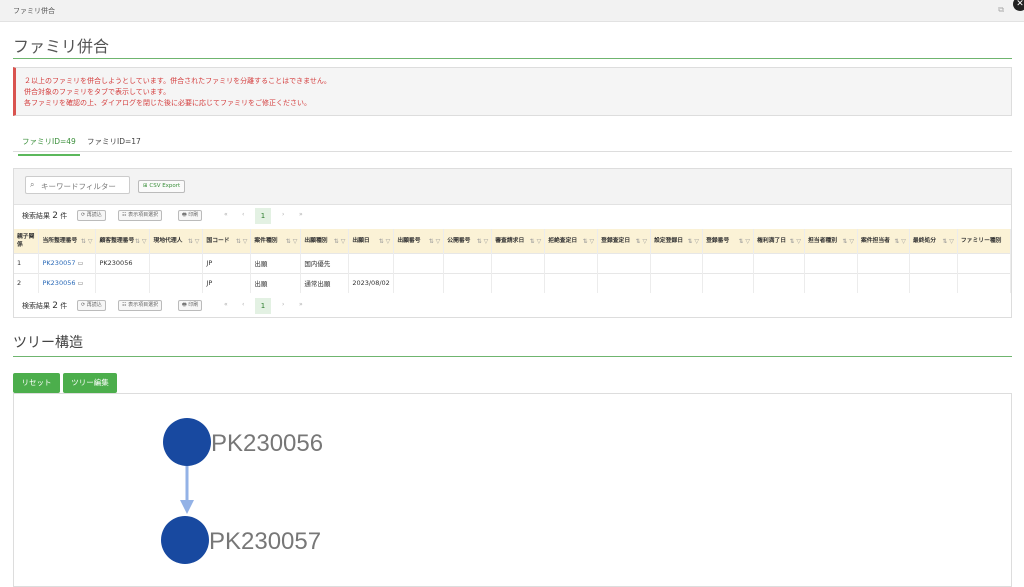 The width and height of the screenshot is (1024, 587). What do you see at coordinates (242, 491) in the screenshot?
I see `tree-graph: PK230056 PK230057` at bounding box center [242, 491].